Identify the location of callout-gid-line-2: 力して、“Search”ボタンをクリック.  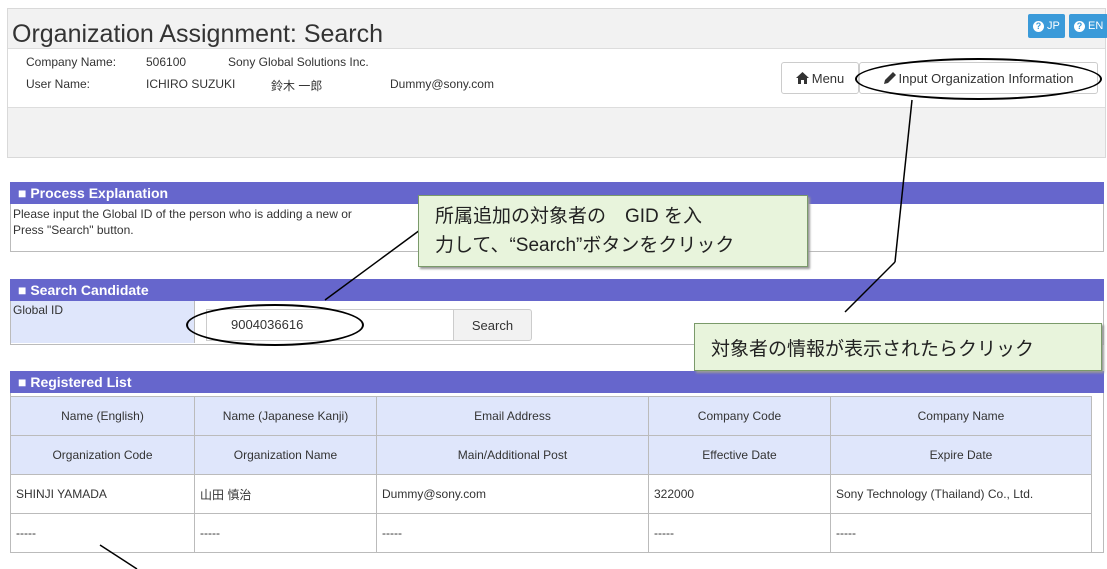
(585, 245).